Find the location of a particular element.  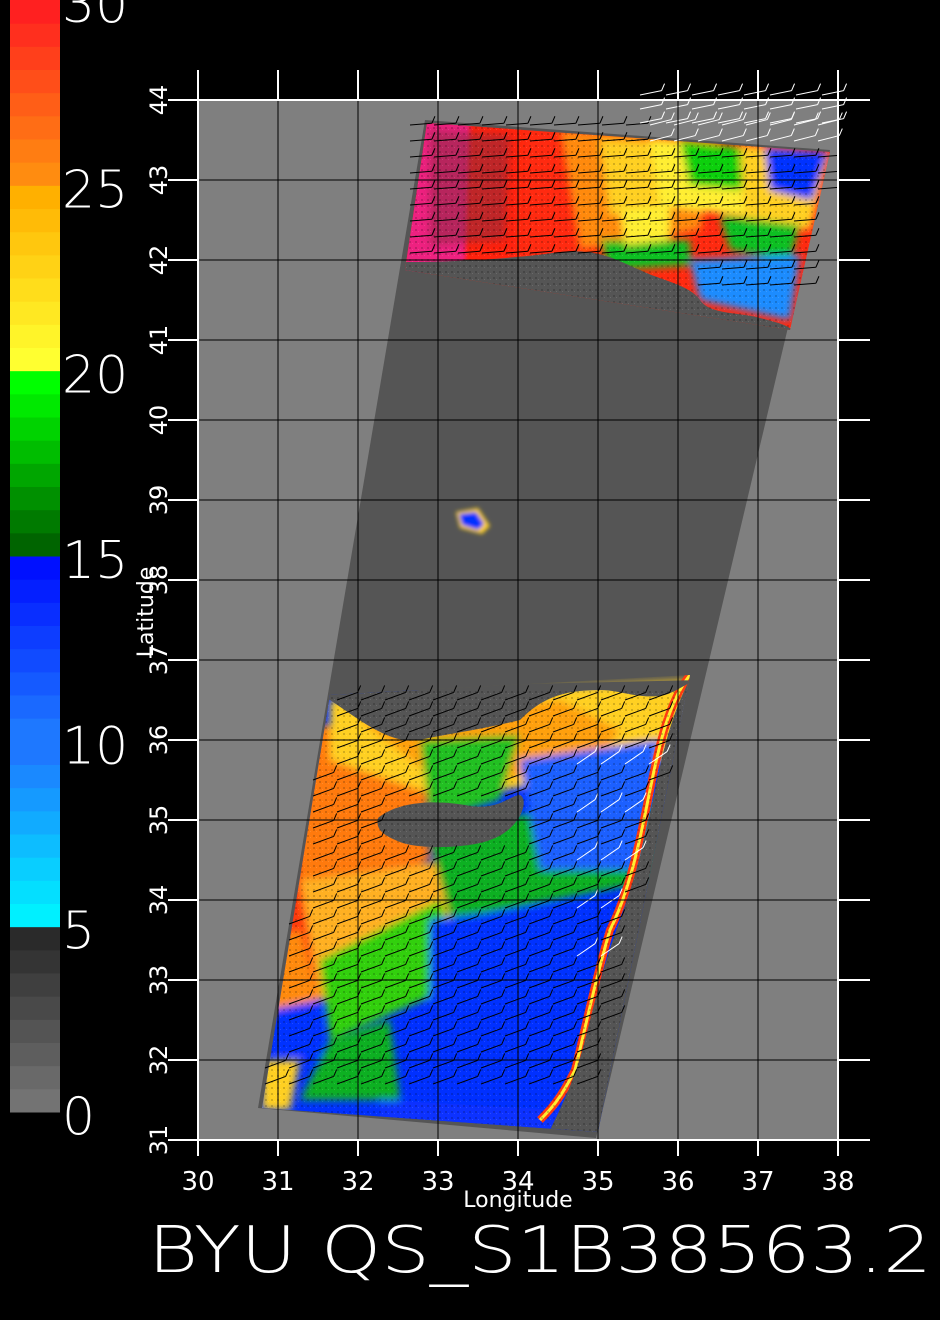

longitude-tick-label: 31 is located at coordinates (277, 1182).